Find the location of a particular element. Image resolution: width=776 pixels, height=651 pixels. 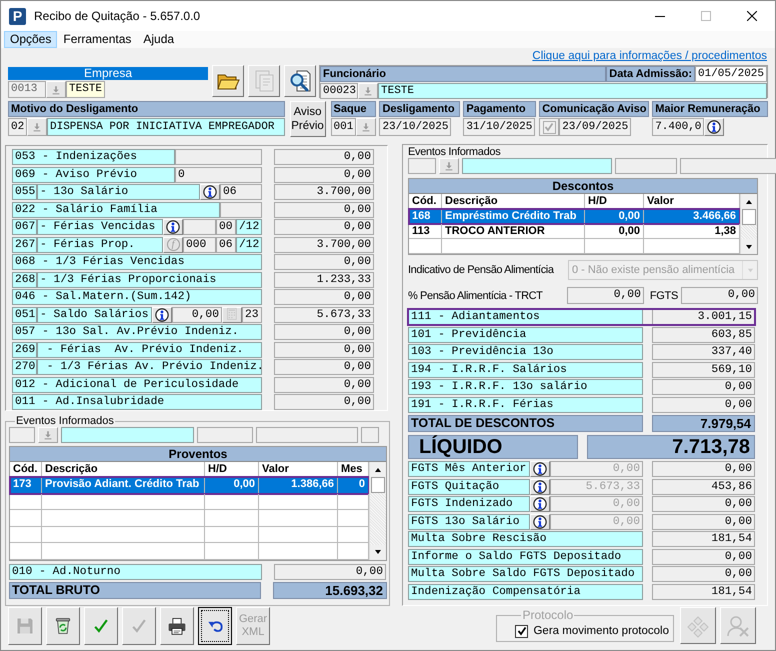

event-label: 053 - Indenizações is located at coordinates (93, 157).